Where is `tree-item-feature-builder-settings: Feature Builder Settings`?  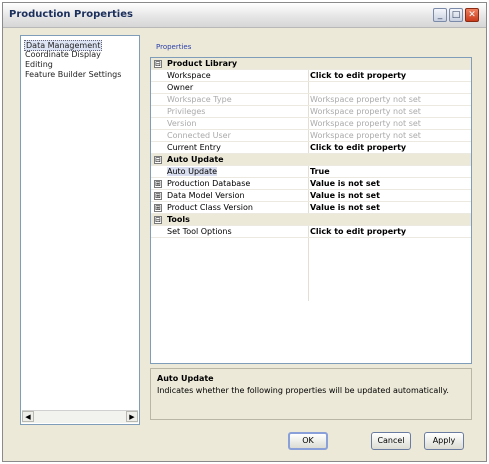 tree-item-feature-builder-settings: Feature Builder Settings is located at coordinates (73, 74).